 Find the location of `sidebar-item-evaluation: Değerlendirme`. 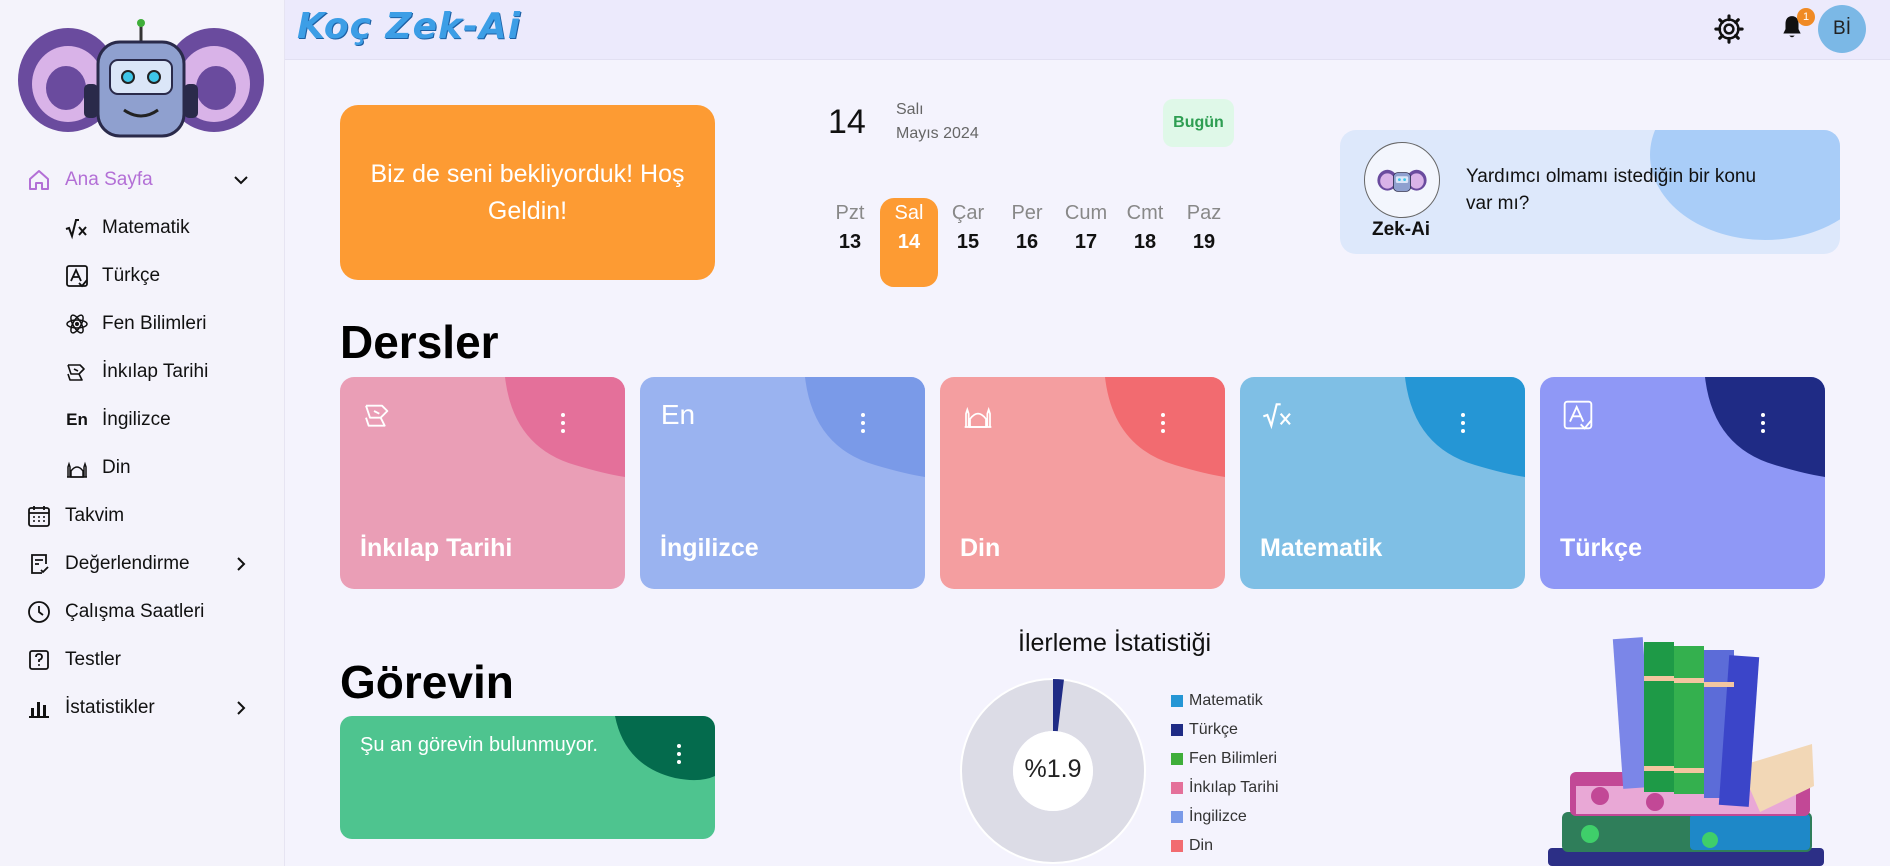

sidebar-item-evaluation: Değerlendirme is located at coordinates (142, 564).